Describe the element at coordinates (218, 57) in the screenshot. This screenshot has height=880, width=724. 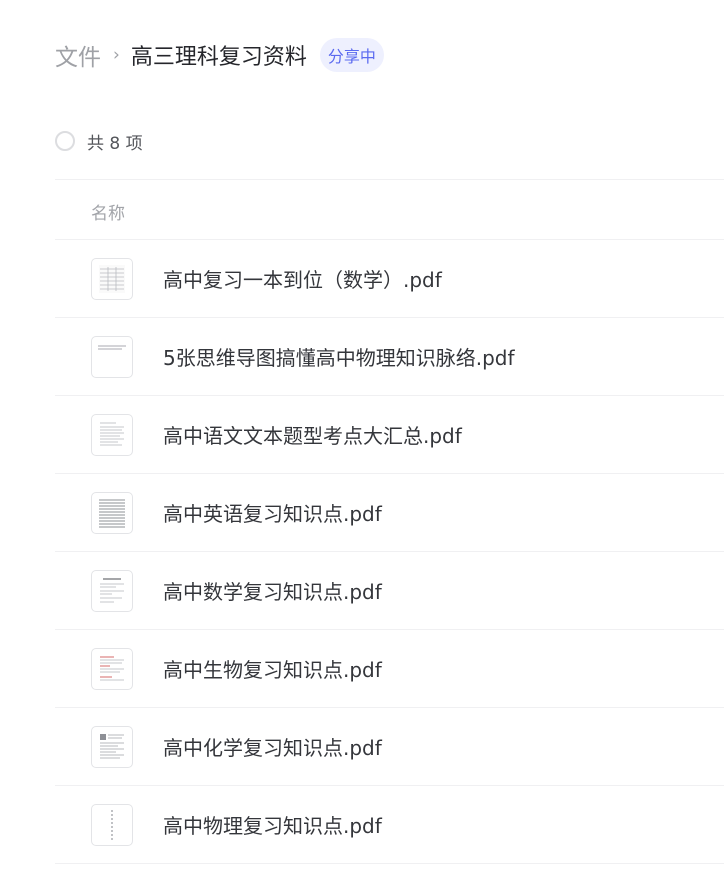
I see `page-title: 高三理科复习资料` at that location.